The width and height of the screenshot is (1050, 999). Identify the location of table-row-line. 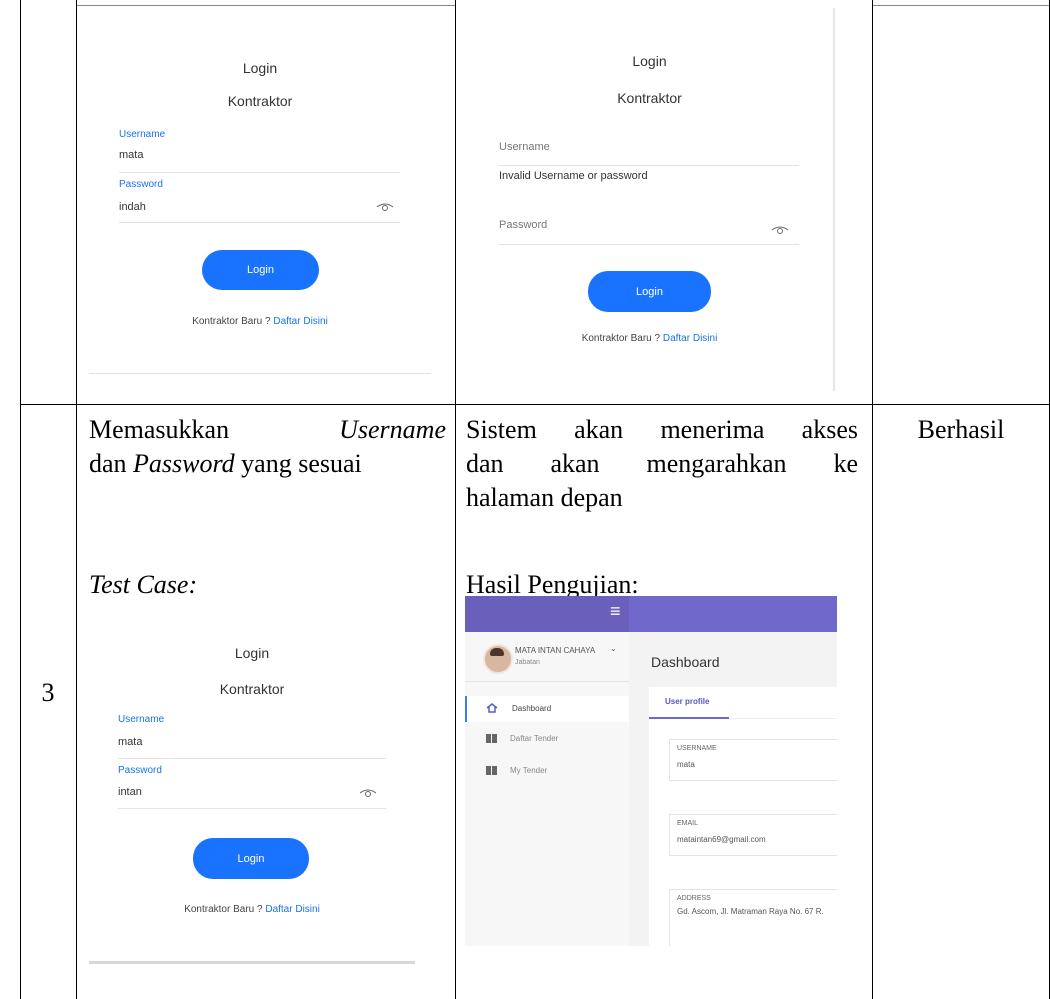
(535, 404).